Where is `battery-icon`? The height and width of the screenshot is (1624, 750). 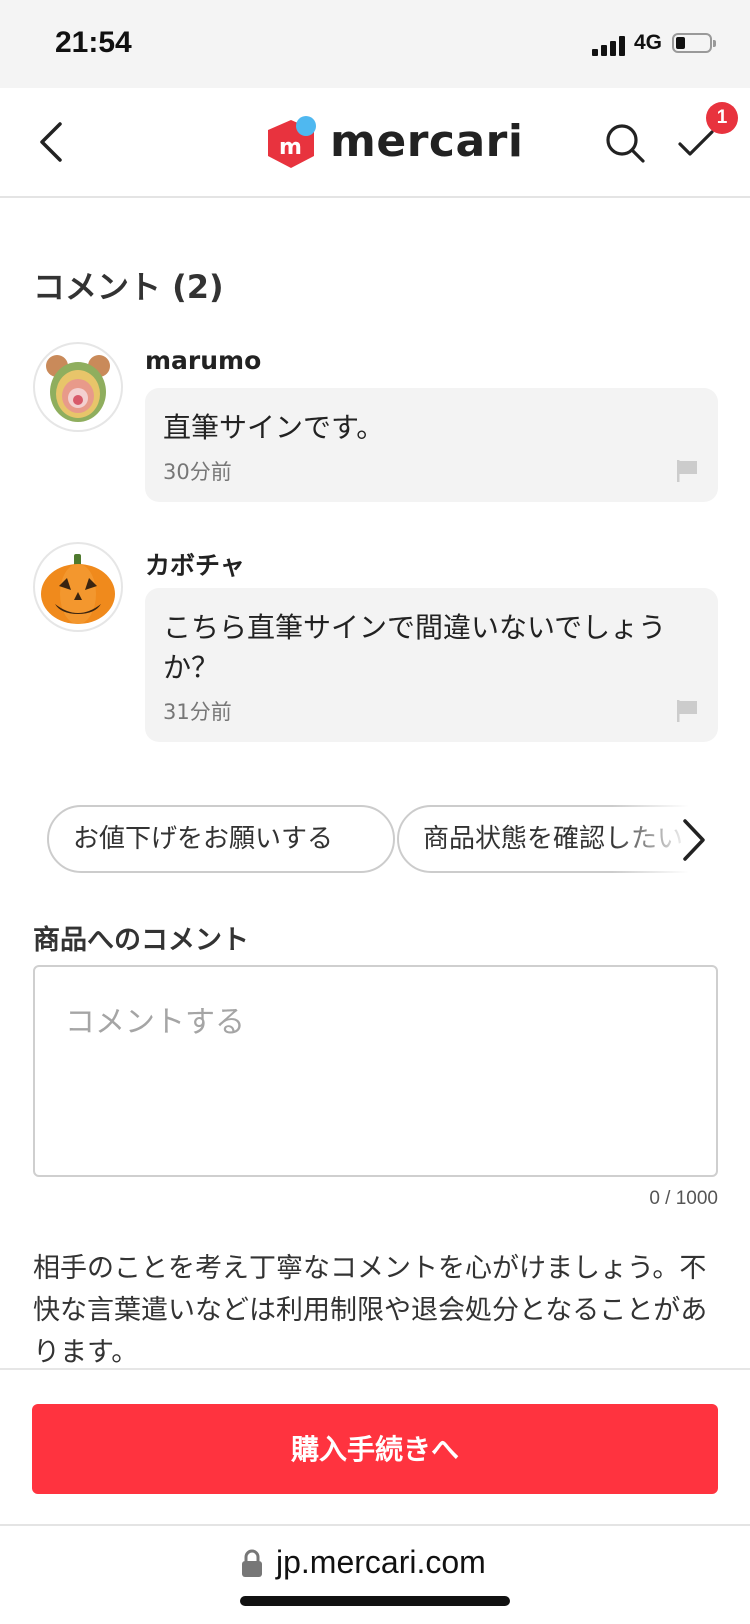 battery-icon is located at coordinates (694, 43).